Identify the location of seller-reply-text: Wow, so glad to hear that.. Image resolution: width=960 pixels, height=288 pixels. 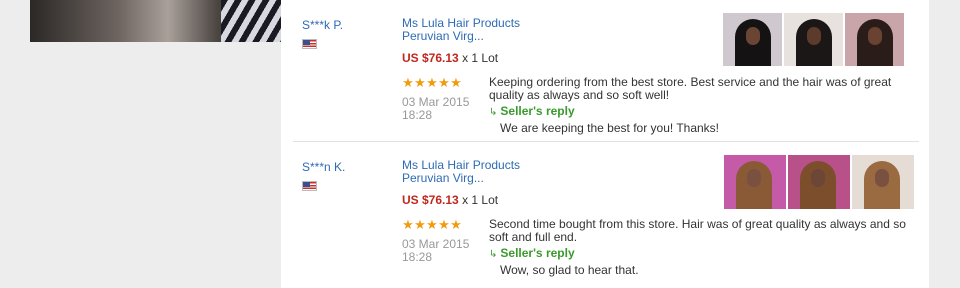
(569, 270).